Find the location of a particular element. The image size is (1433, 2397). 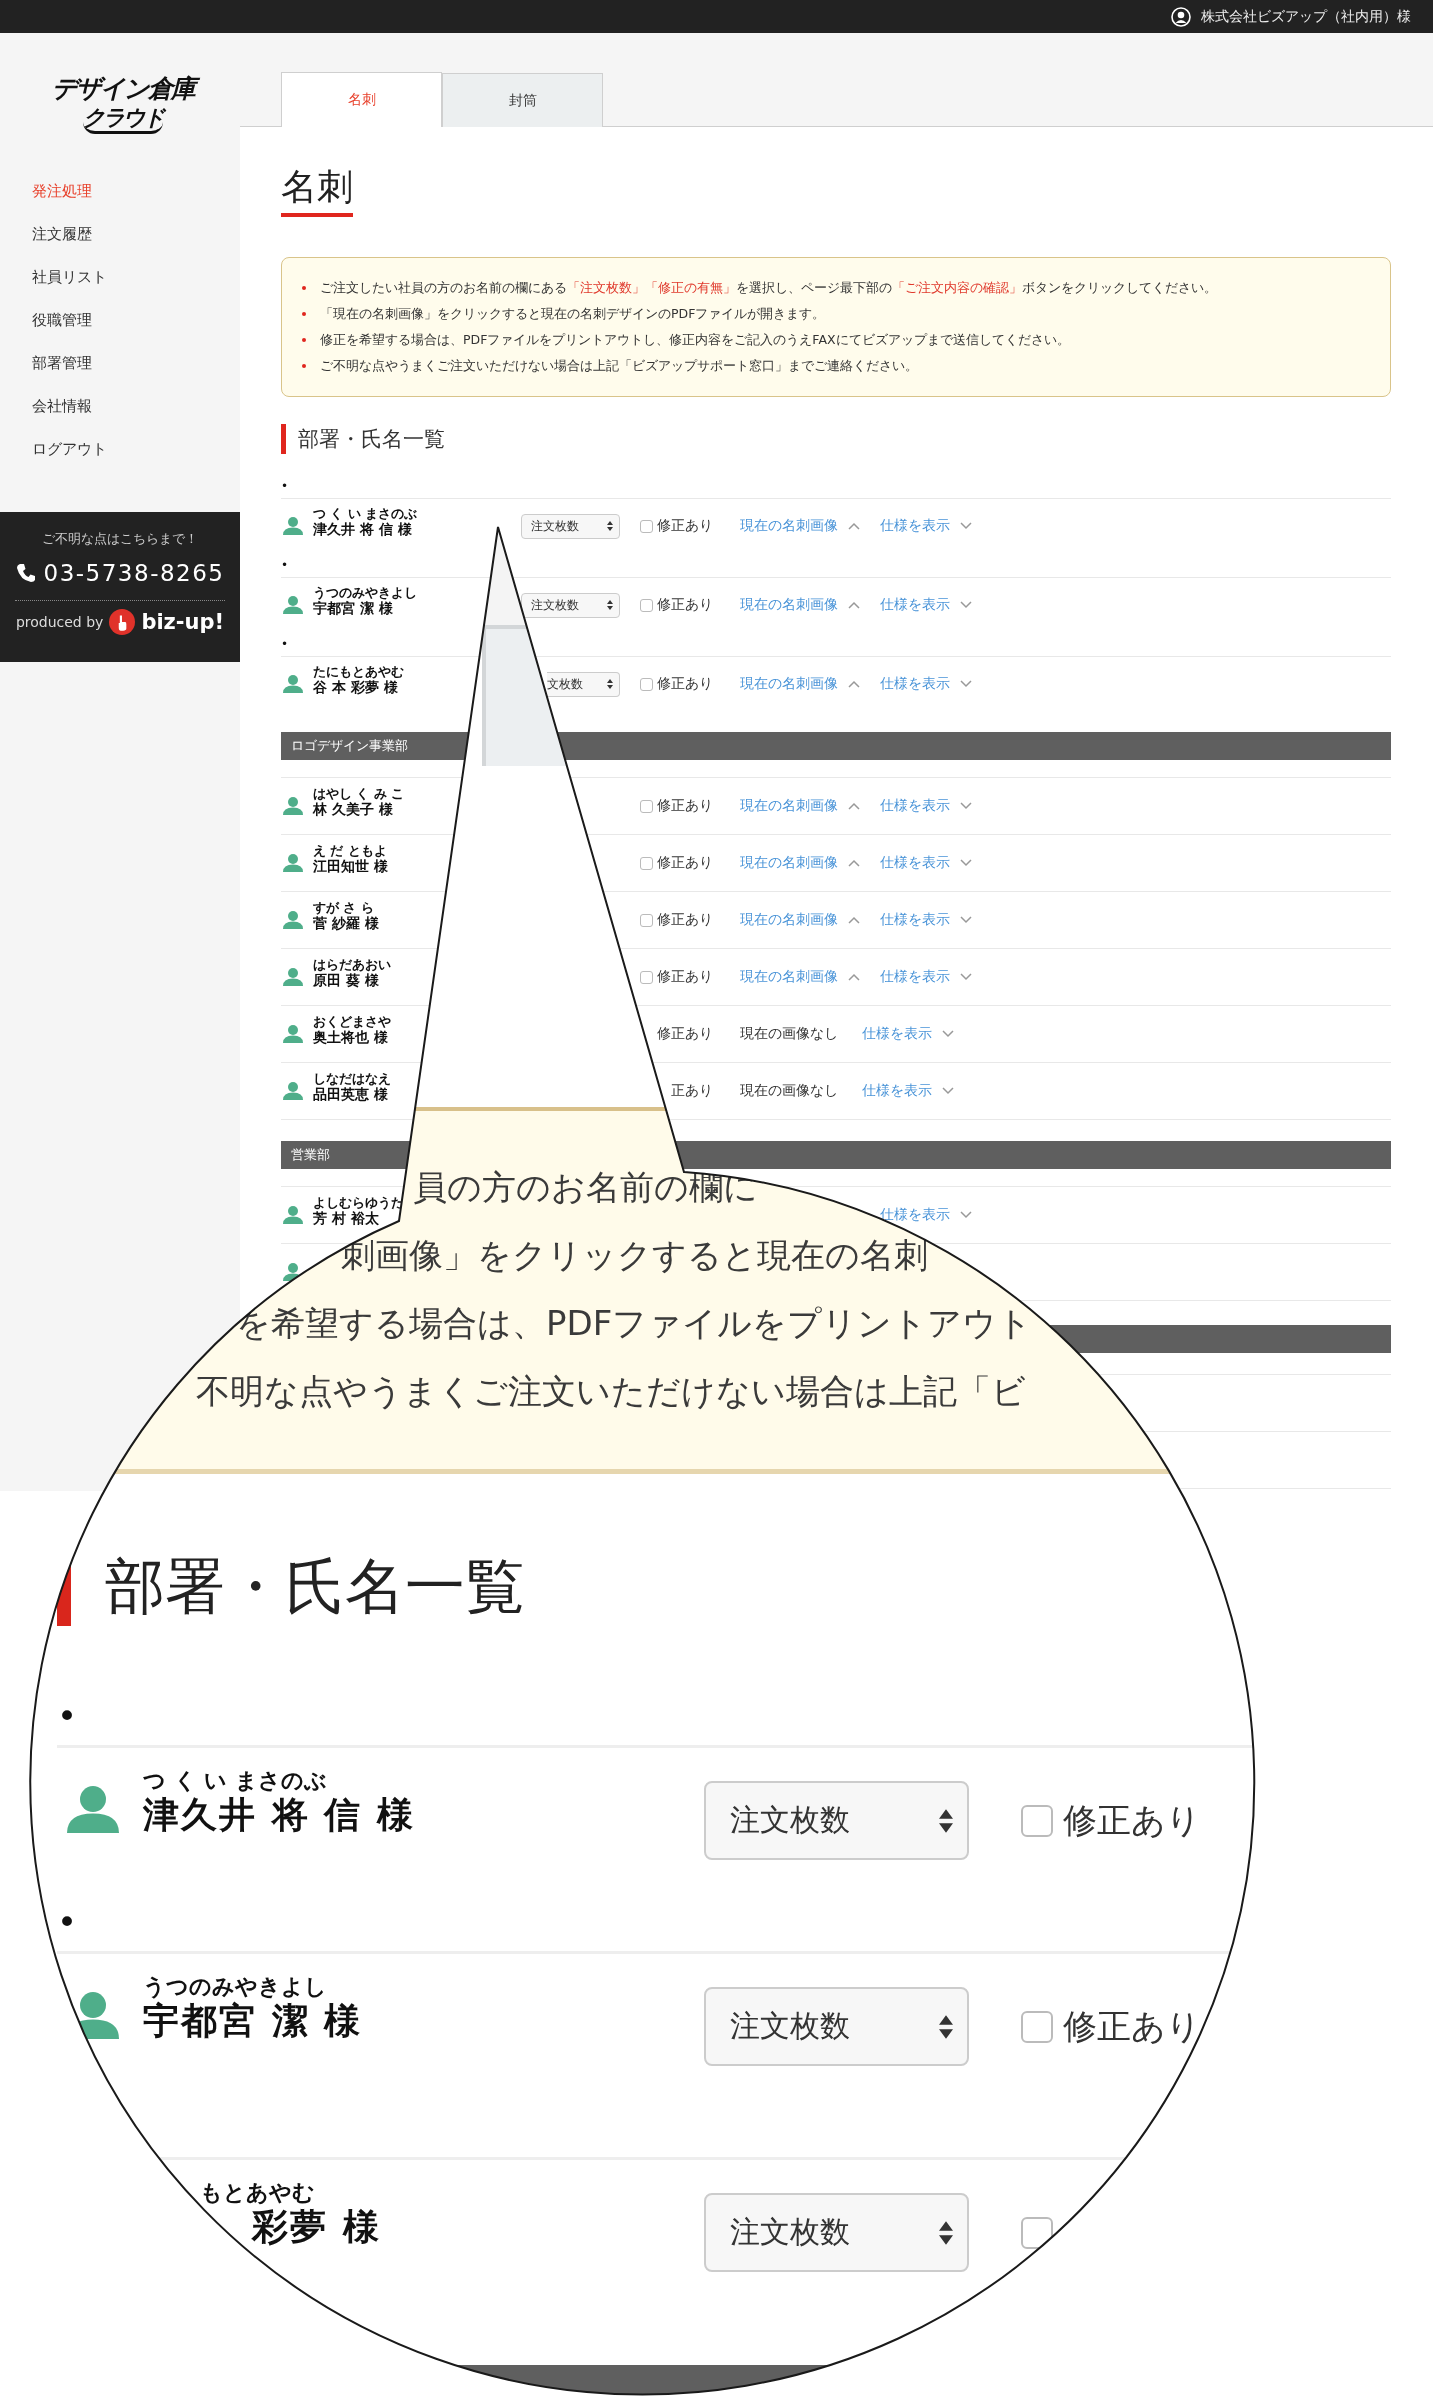

name-reading: え だ ともよ is located at coordinates (350, 850).